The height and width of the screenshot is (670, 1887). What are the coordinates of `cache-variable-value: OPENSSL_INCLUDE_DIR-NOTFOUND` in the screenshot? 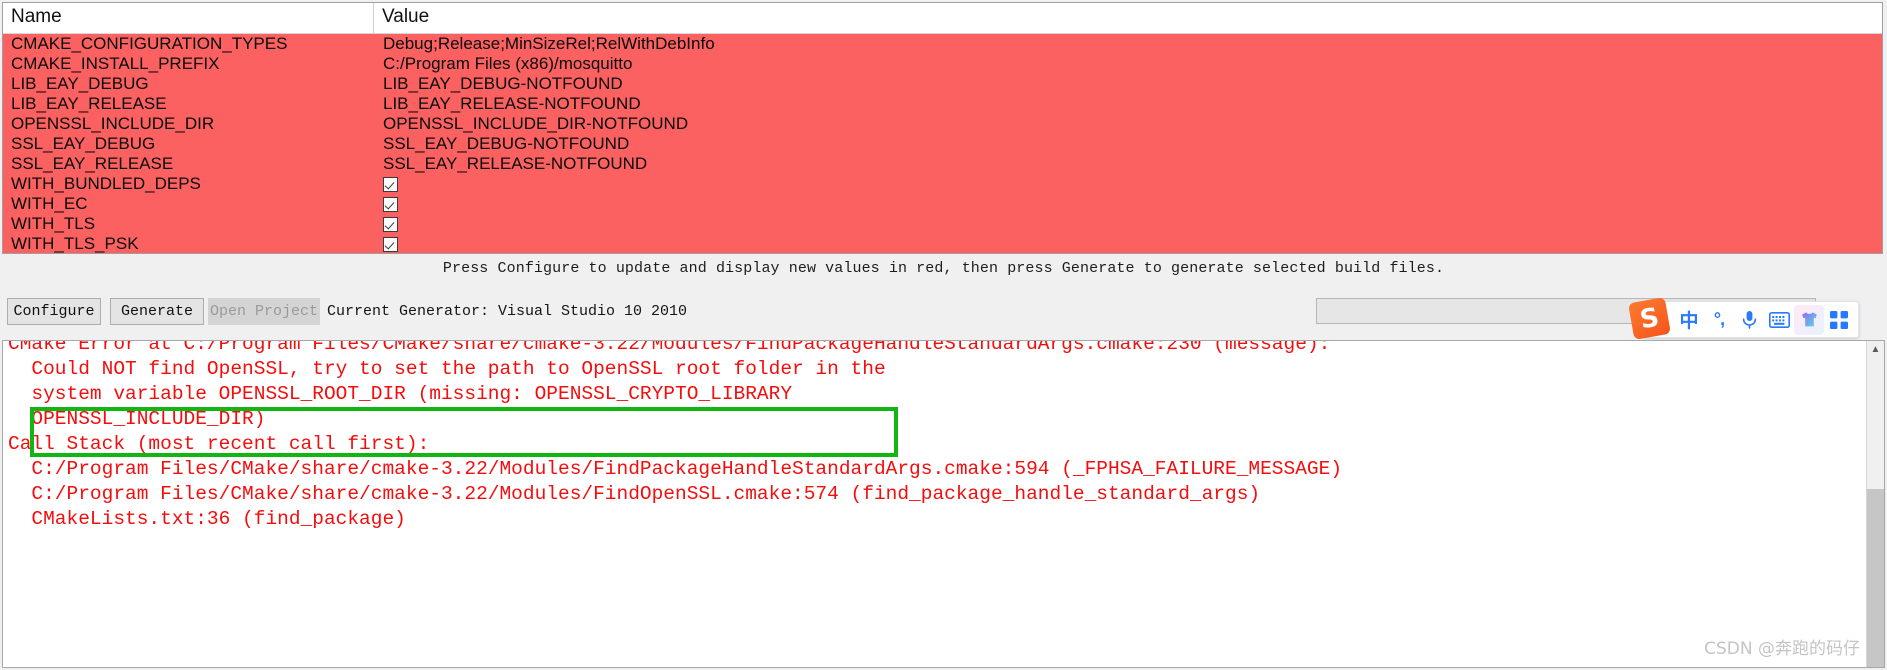 It's located at (1128, 124).